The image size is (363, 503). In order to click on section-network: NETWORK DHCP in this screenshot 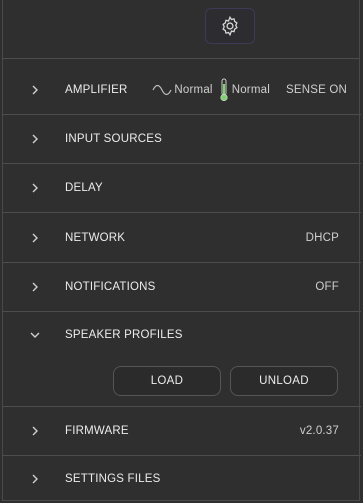, I will do `click(182, 238)`.